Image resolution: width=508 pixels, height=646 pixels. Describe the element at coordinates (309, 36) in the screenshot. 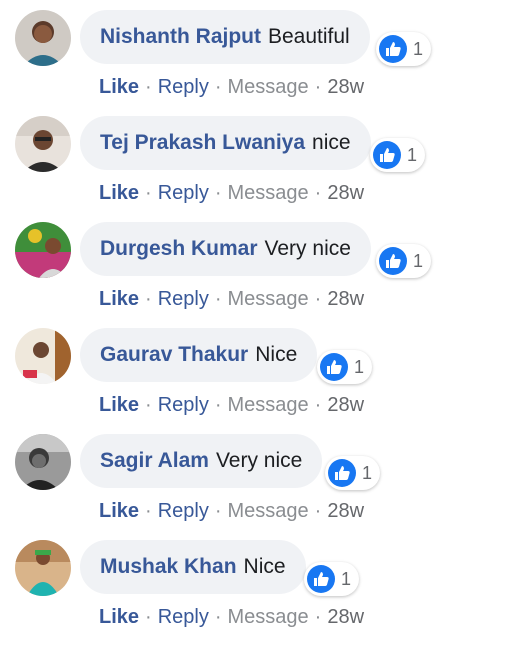

I see `comment-text: Beautiful` at that location.